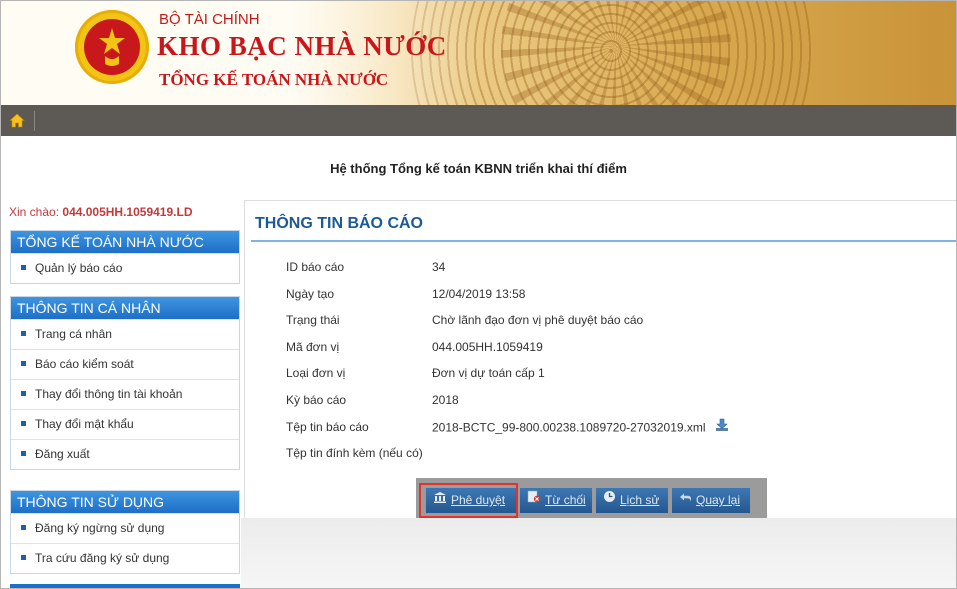 The height and width of the screenshot is (589, 957). What do you see at coordinates (316, 400) in the screenshot?
I see `field-label: Kỳ báo cáo` at bounding box center [316, 400].